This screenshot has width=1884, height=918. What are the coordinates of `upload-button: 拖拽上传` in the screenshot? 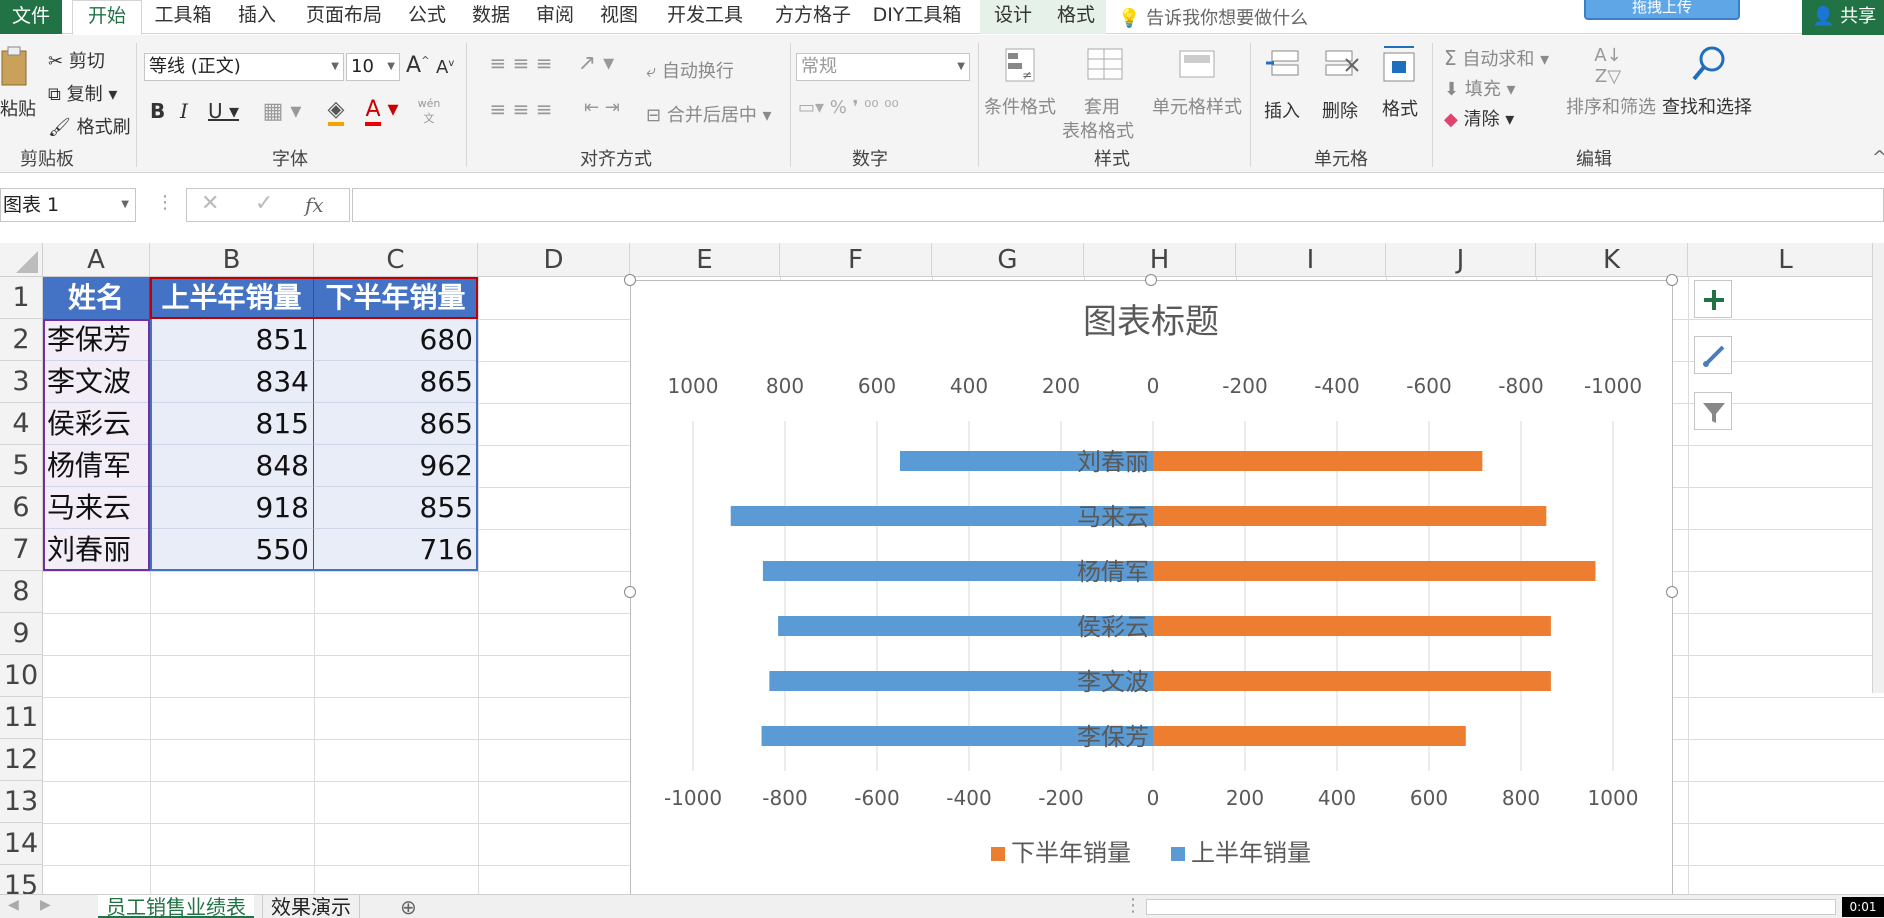 It's located at (1662, 10).